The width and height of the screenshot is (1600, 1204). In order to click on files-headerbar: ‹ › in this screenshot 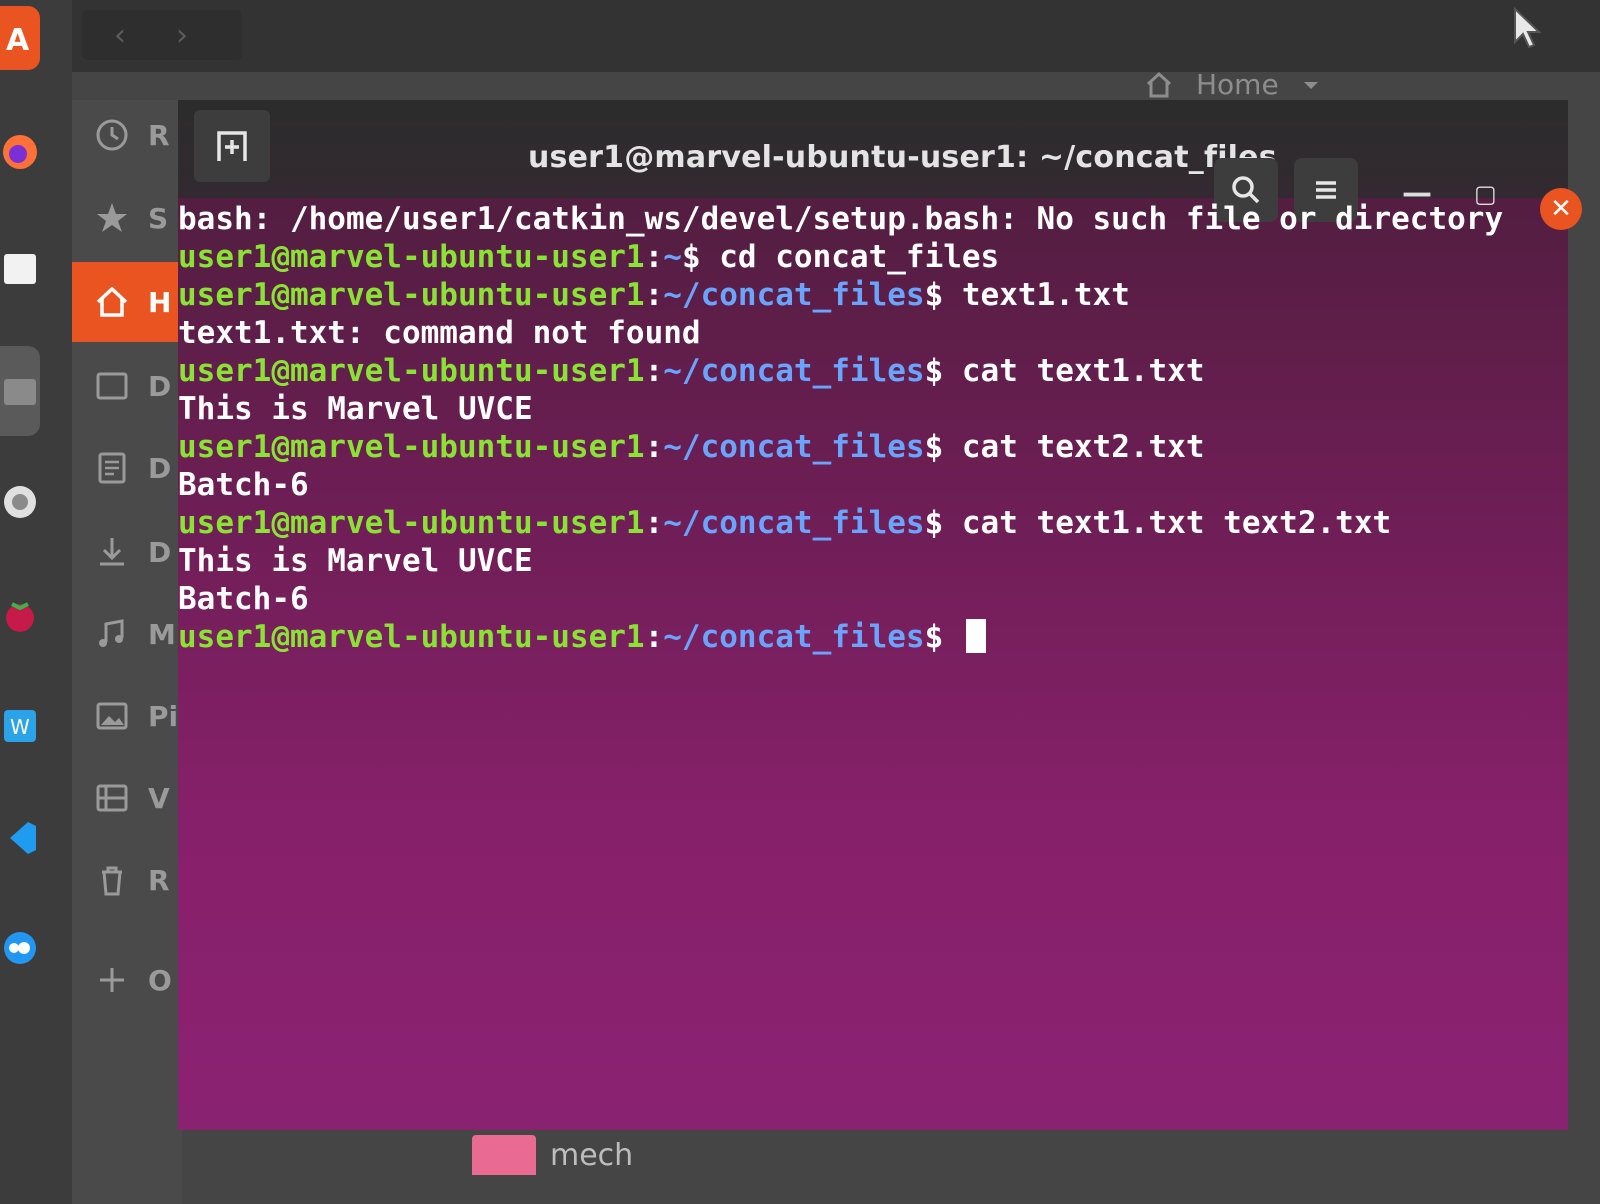, I will do `click(836, 36)`.